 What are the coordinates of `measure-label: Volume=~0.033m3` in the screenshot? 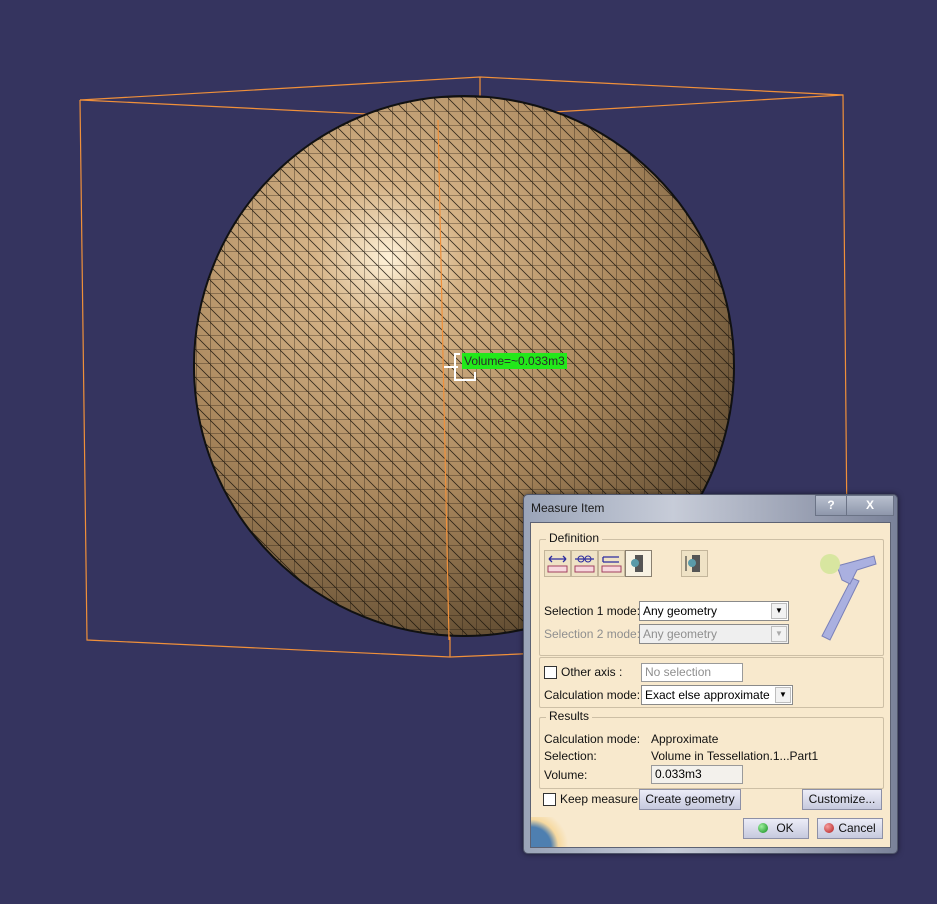 It's located at (514, 361).